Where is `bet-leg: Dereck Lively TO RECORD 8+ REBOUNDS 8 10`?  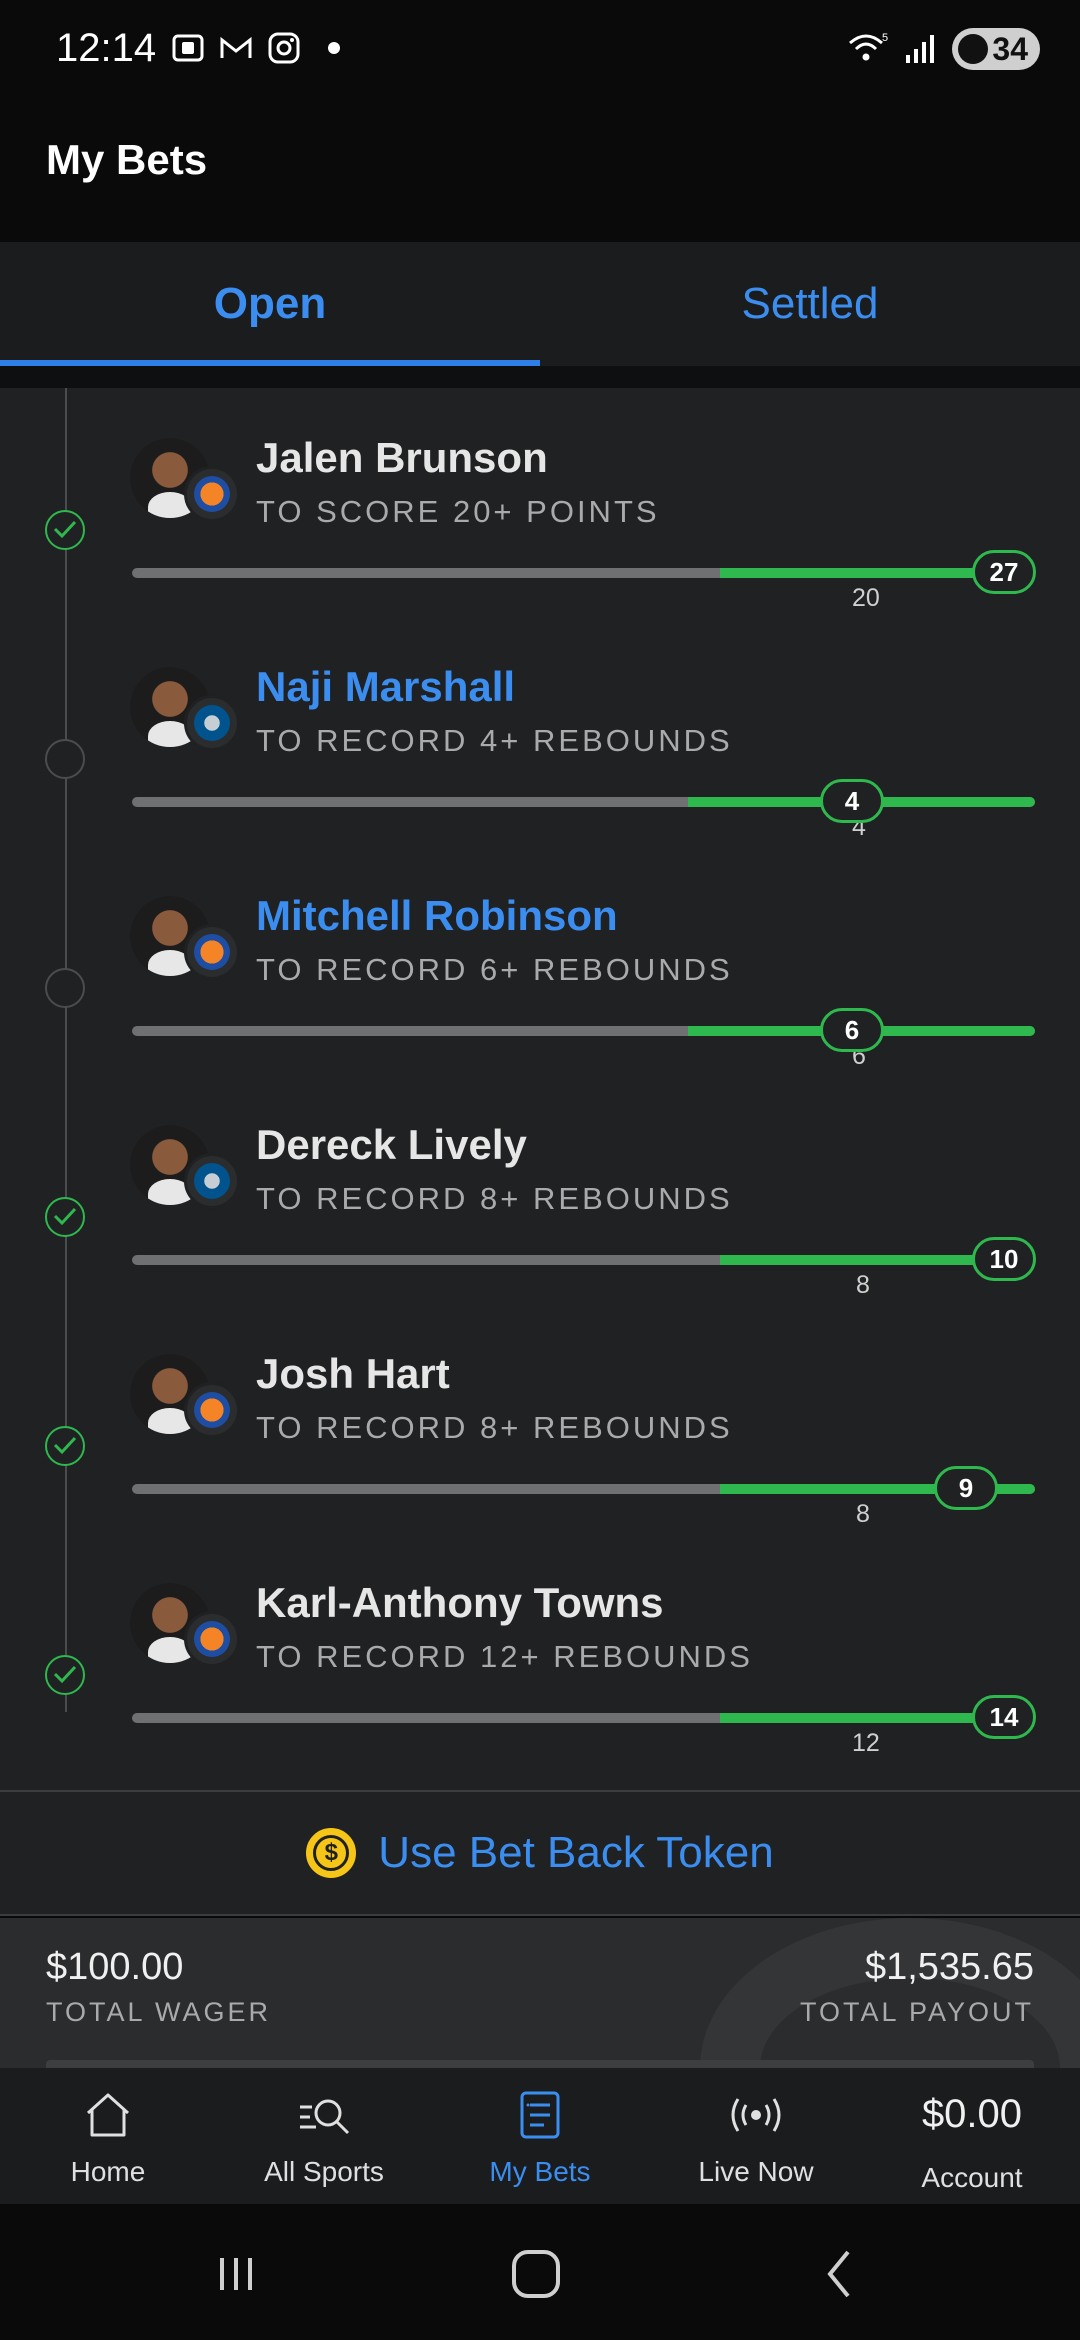 bet-leg: Dereck Lively TO RECORD 8+ REBOUNDS 8 10 is located at coordinates (540, 1191).